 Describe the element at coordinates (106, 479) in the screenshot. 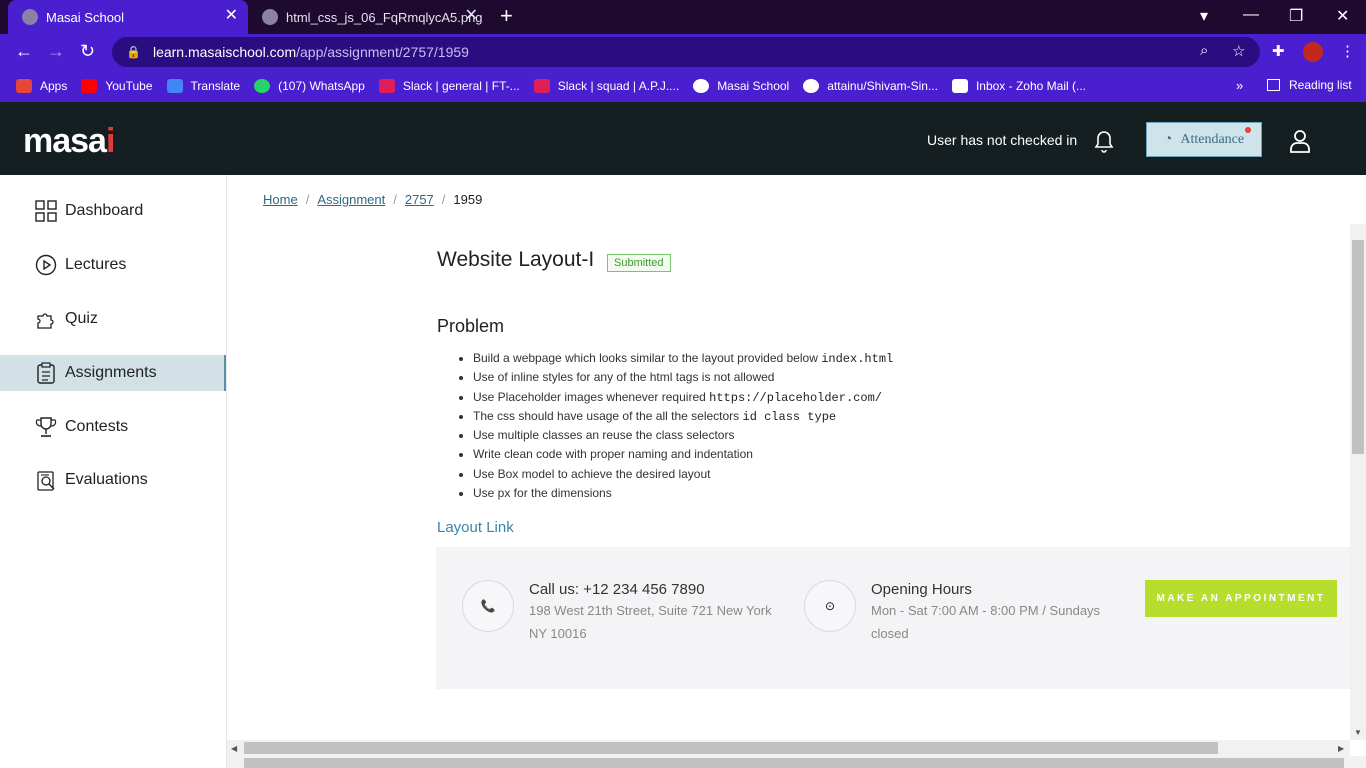

I see `sidebar-item-label: Evaluations` at that location.